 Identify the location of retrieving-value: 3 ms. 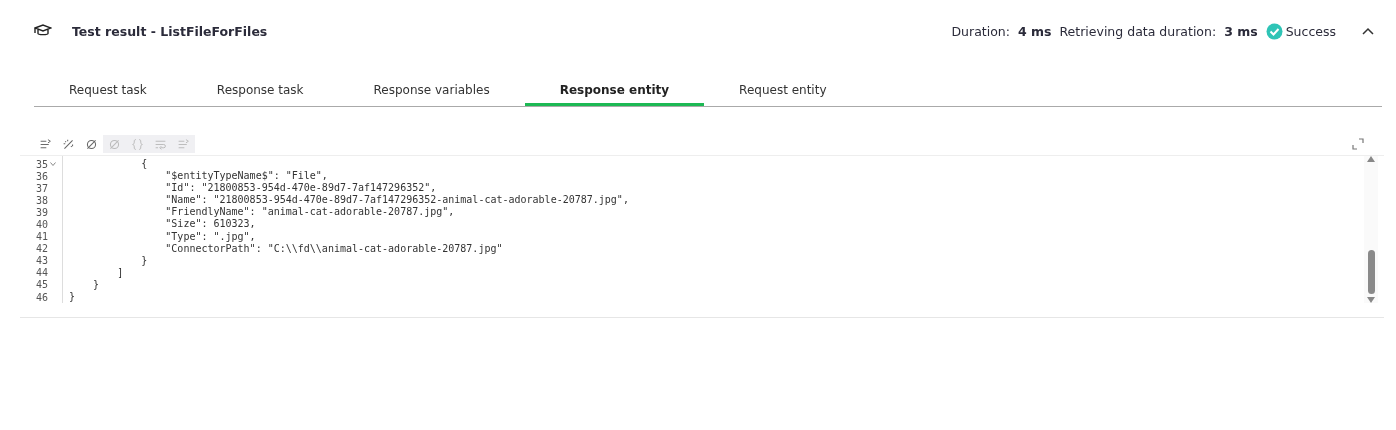
(1241, 31).